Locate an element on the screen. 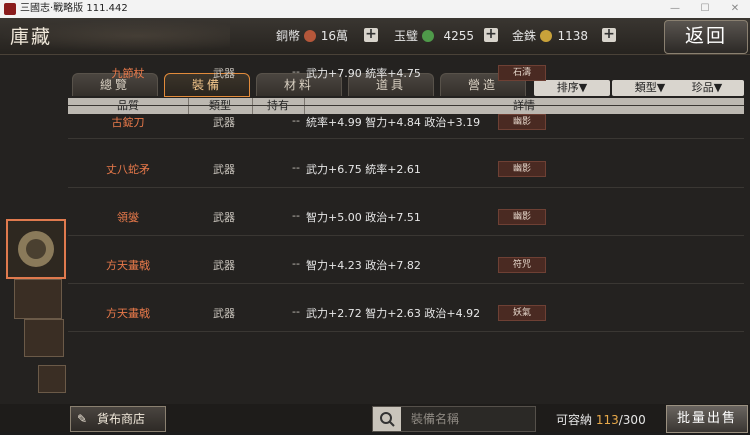  currency-jade: 玉璧 4255 + is located at coordinates (446, 36).